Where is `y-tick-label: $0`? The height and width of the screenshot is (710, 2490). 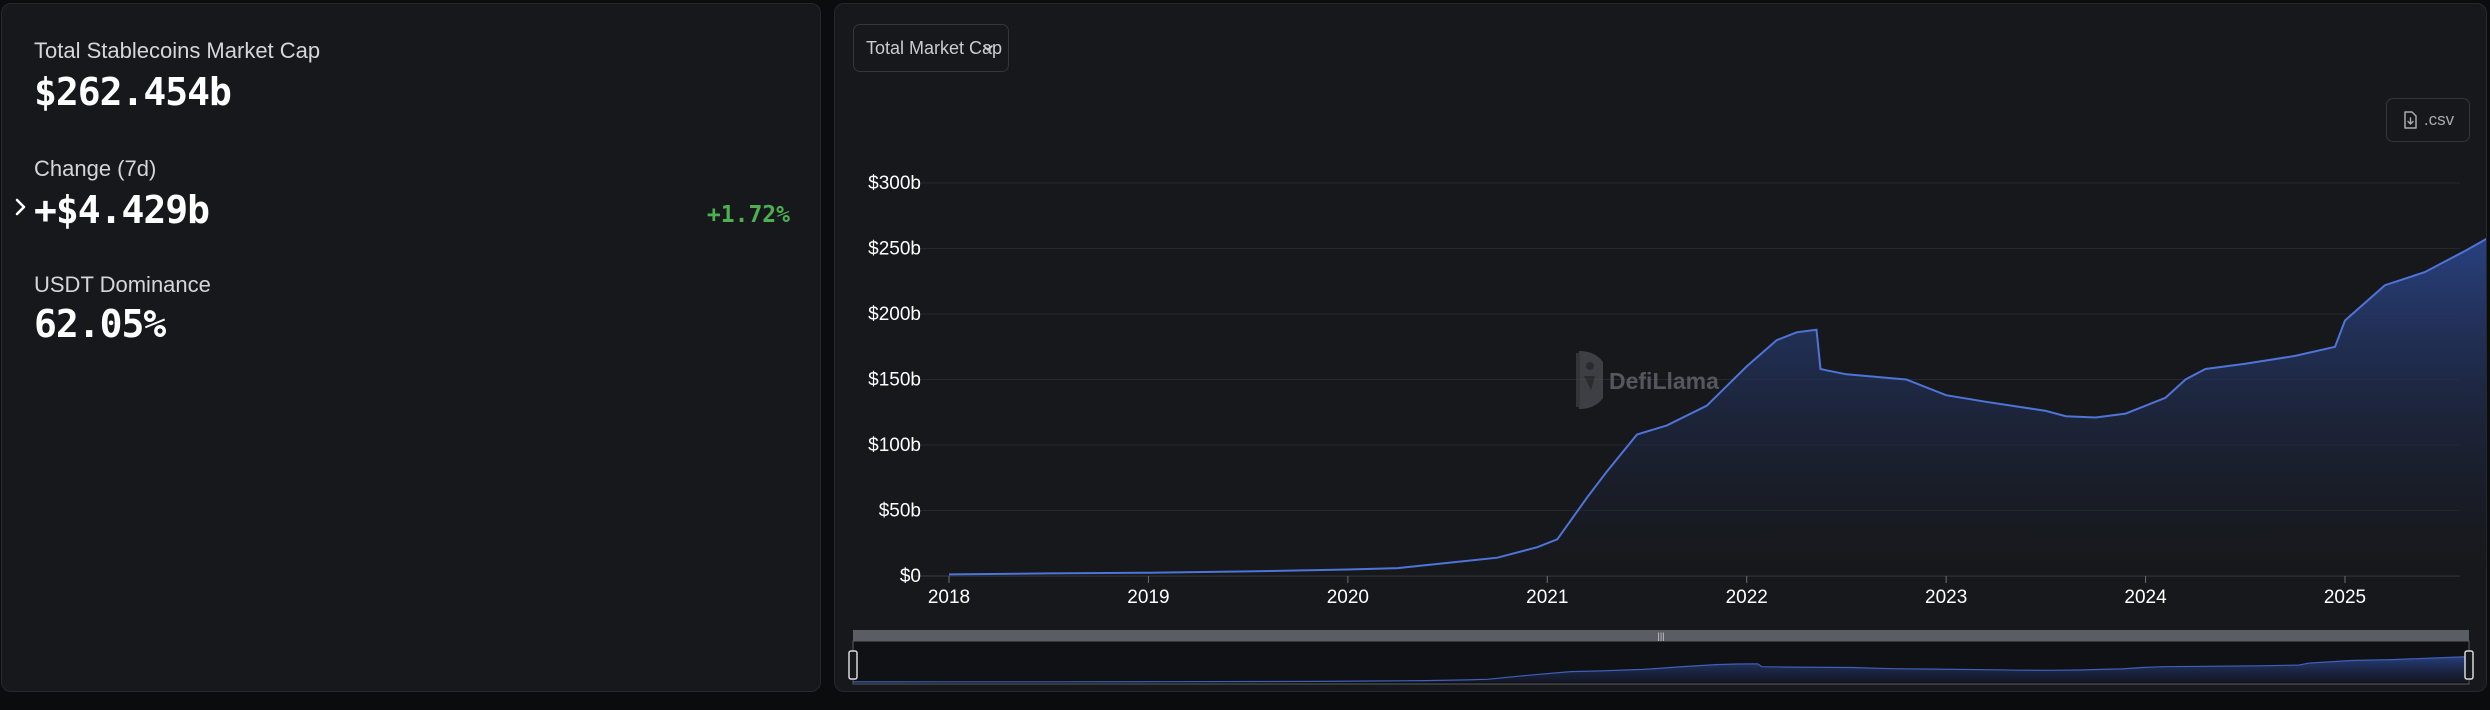 y-tick-label: $0 is located at coordinates (910, 576).